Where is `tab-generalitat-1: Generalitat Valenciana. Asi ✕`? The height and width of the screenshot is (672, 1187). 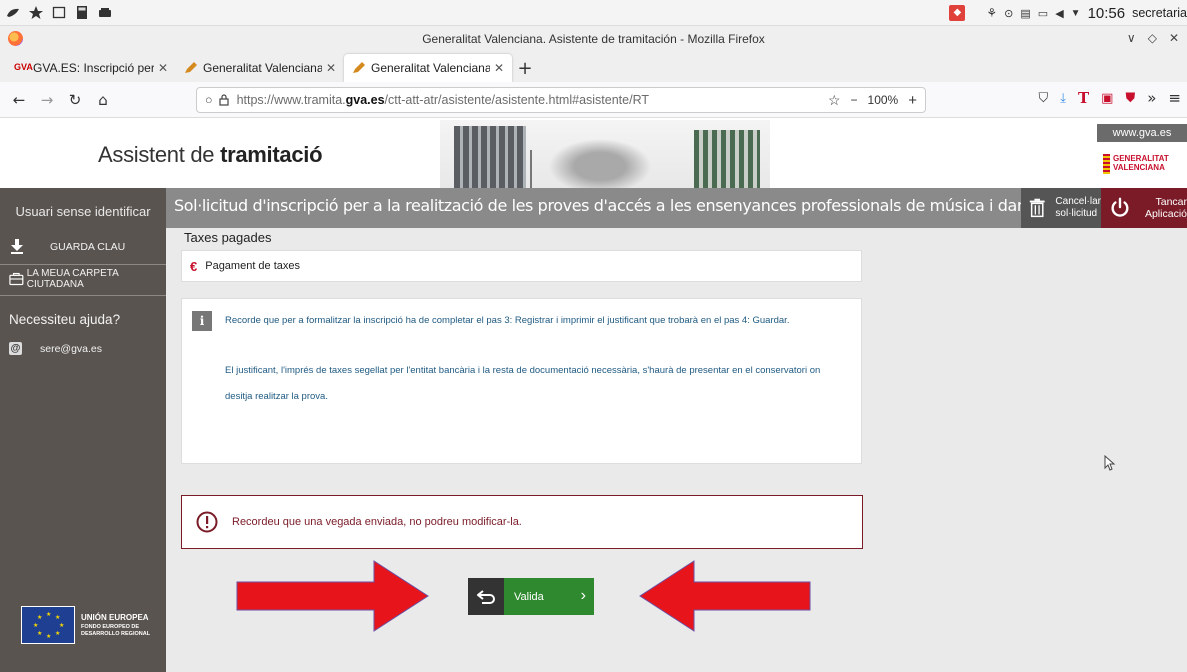 tab-generalitat-1: Generalitat Valenciana. Asi ✕ is located at coordinates (260, 68).